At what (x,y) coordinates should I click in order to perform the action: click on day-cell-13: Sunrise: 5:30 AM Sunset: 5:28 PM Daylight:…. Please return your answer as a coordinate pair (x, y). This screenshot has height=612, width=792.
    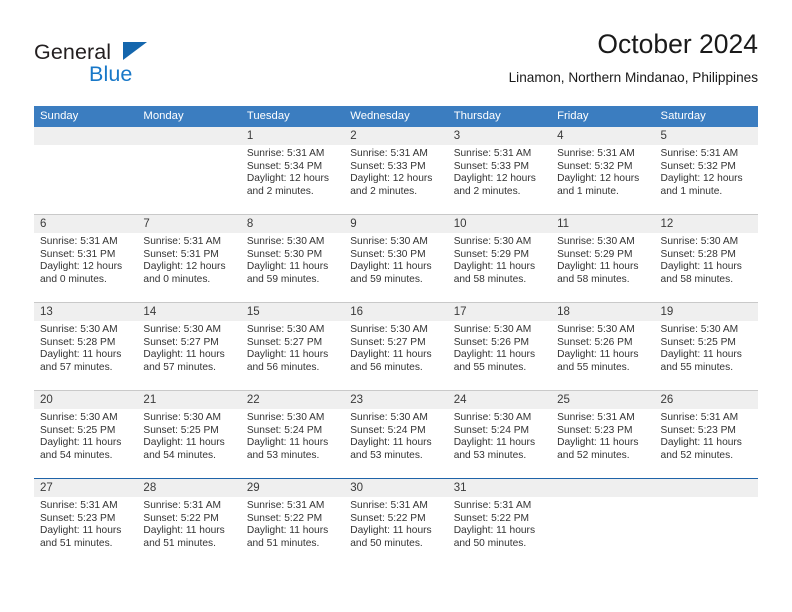
    Looking at the image, I should click on (86, 355).